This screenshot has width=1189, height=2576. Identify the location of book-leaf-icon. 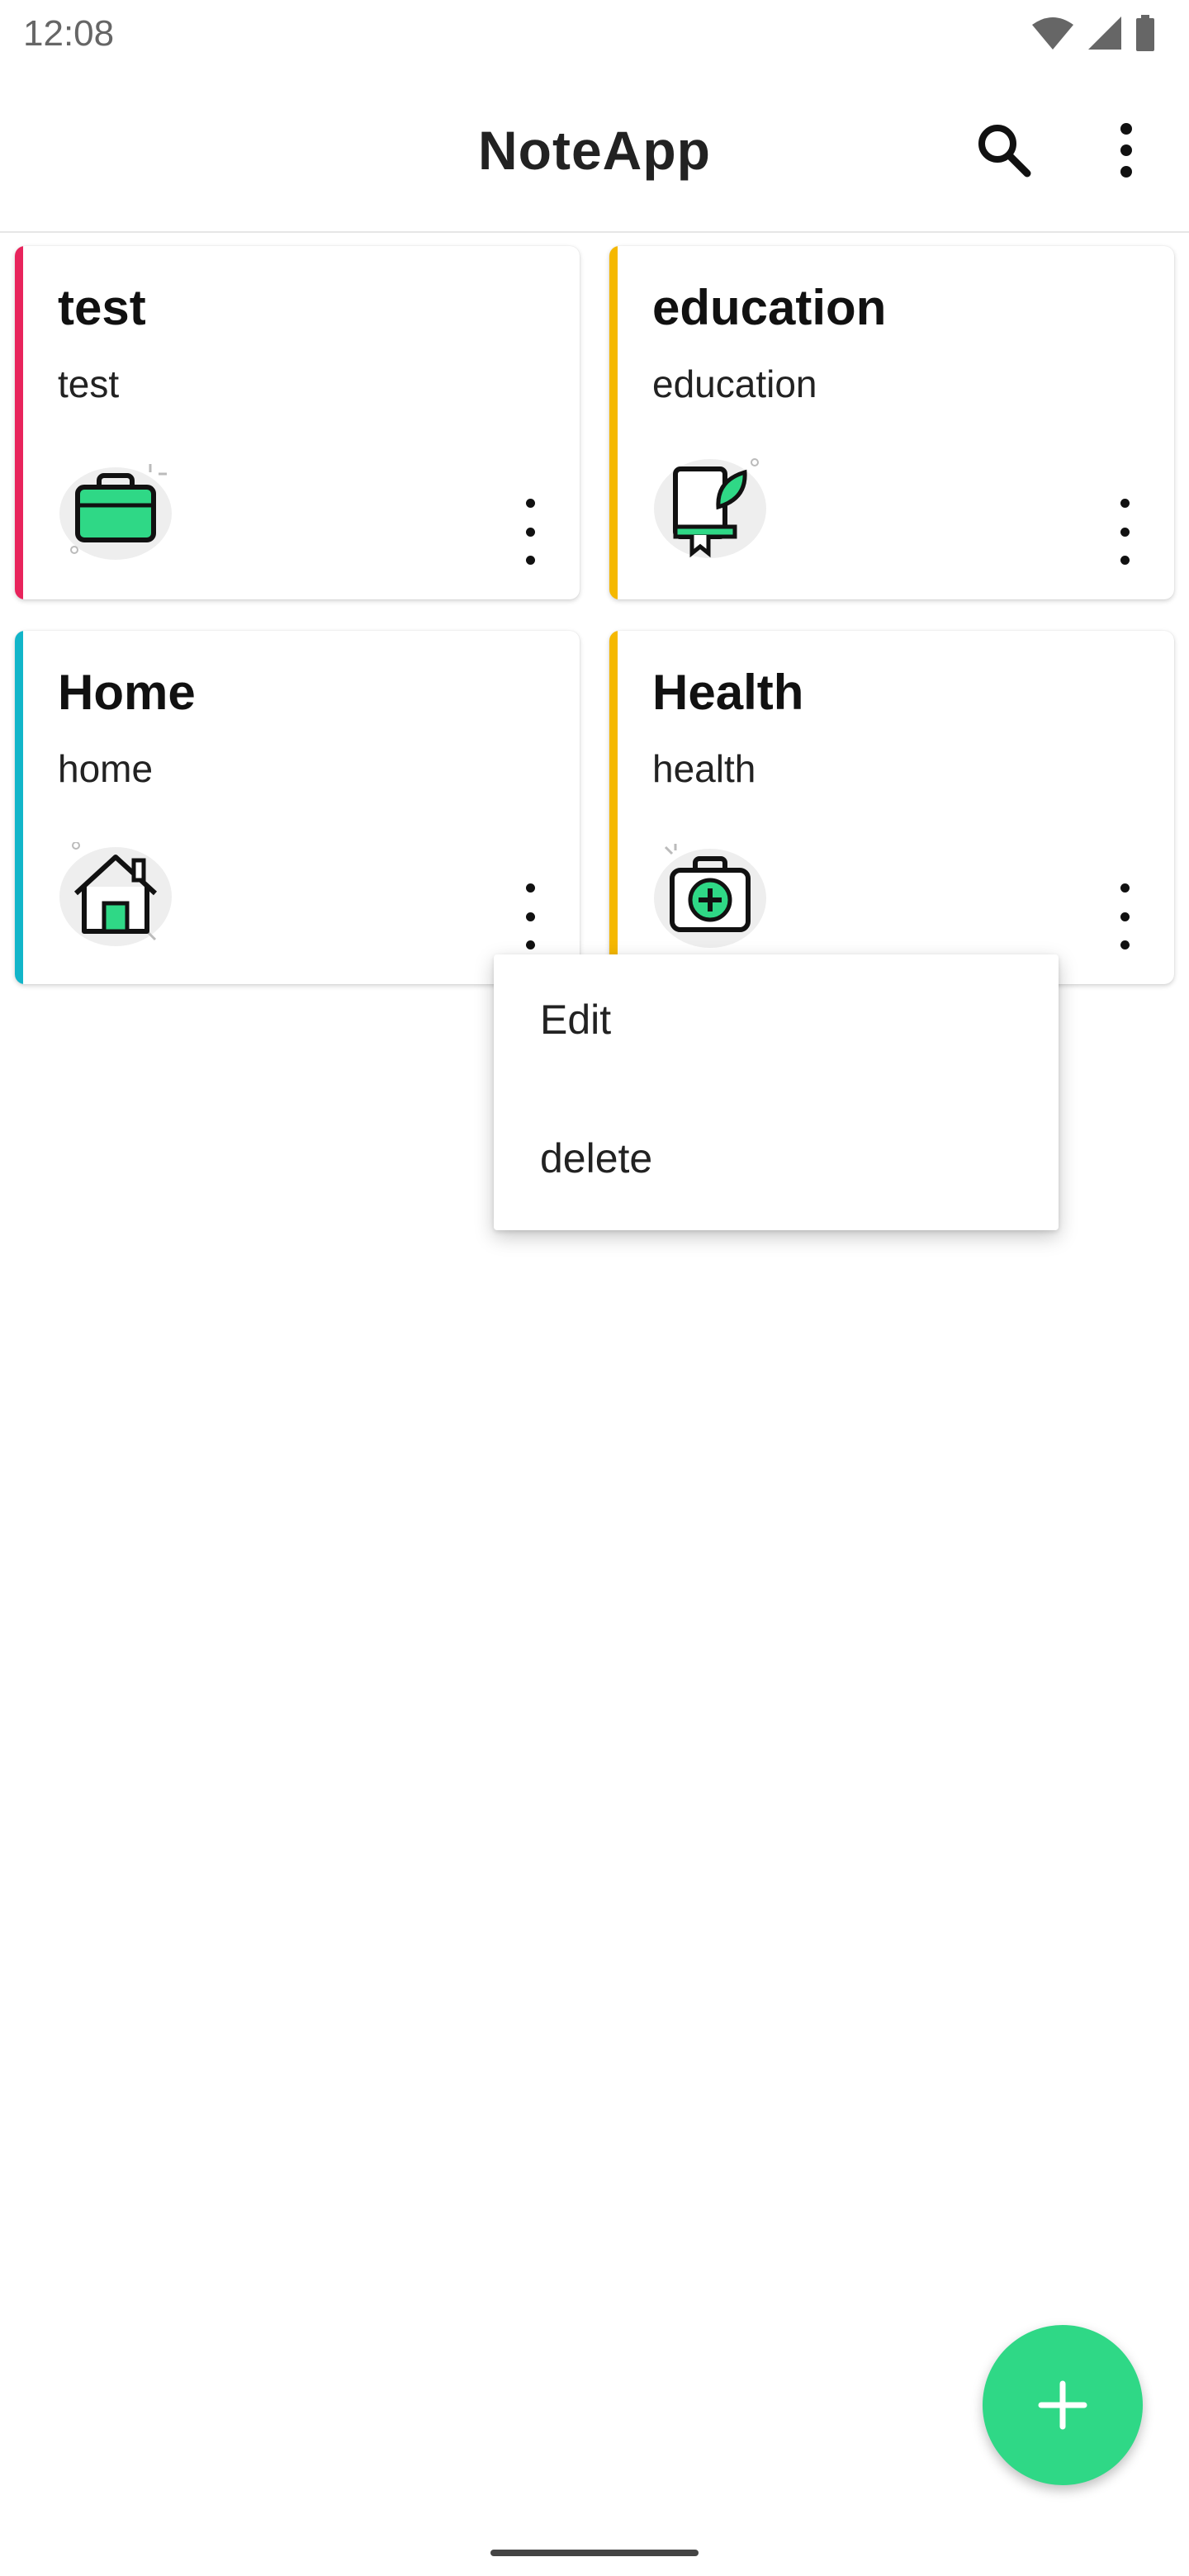
(710, 508).